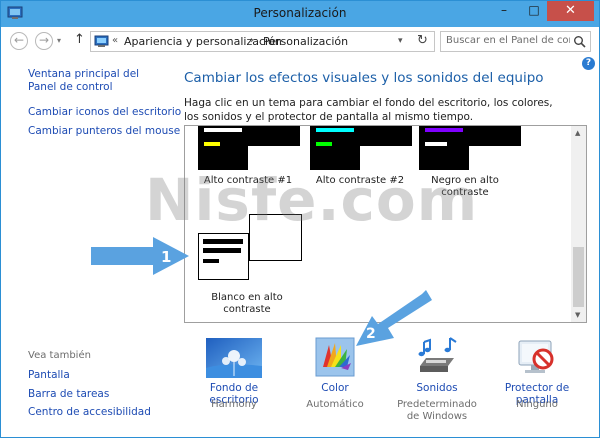 The width and height of the screenshot is (600, 438). I want to click on sounds-link: Sonidos, so click(437, 388).